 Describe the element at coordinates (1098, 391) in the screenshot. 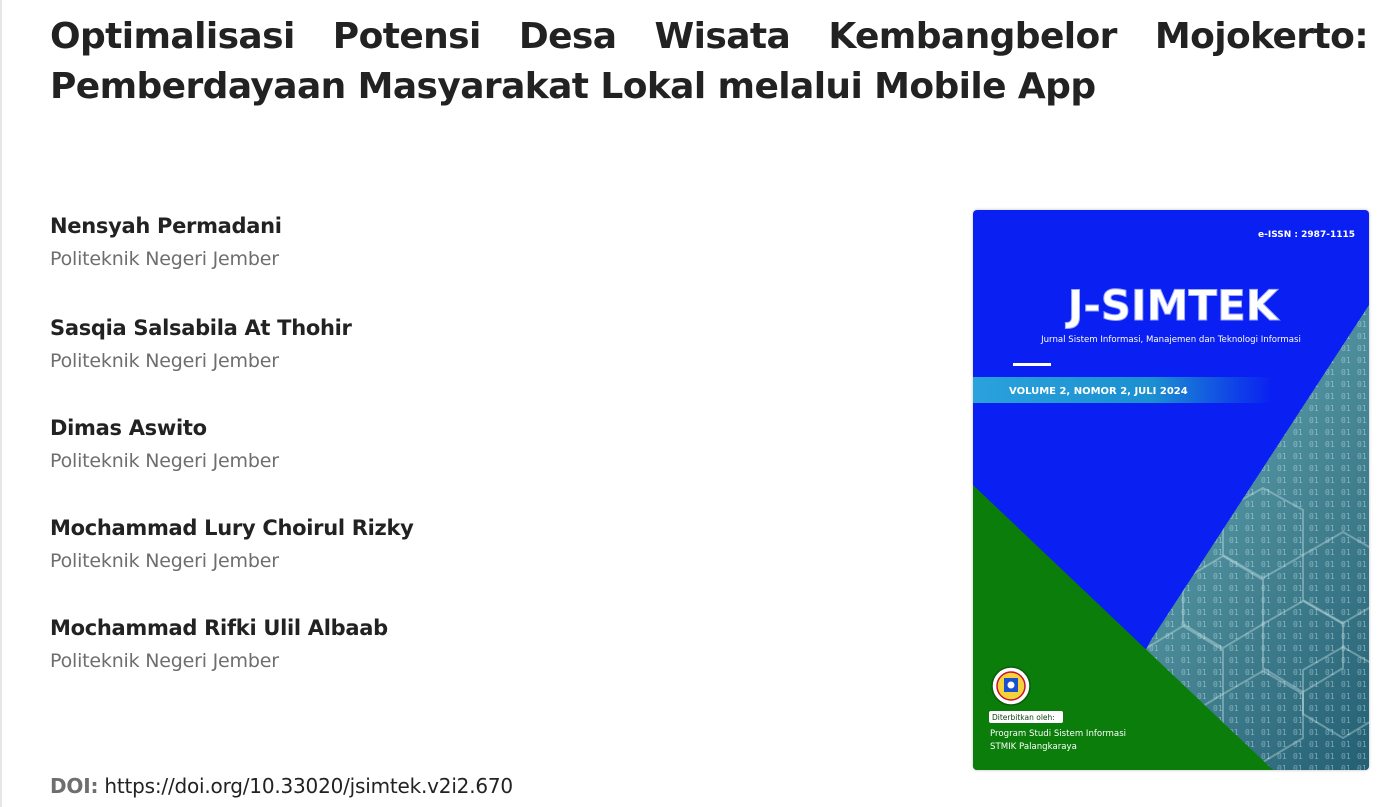

I see `cover-issue: VOLUME 2, NOMOR 2, JULI 2024` at that location.